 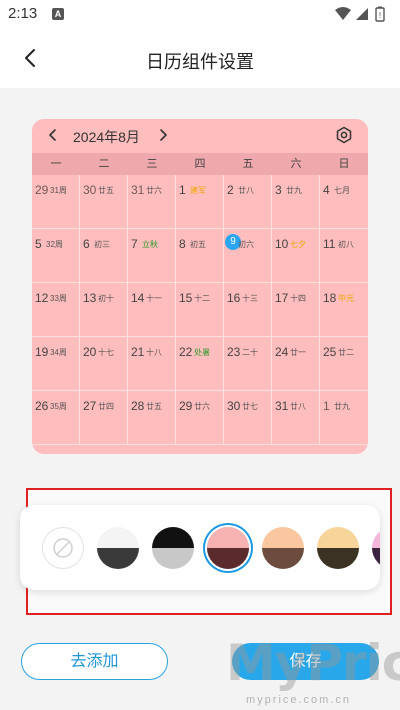 I want to click on day-sublabel: 廿二, so click(x=346, y=352).